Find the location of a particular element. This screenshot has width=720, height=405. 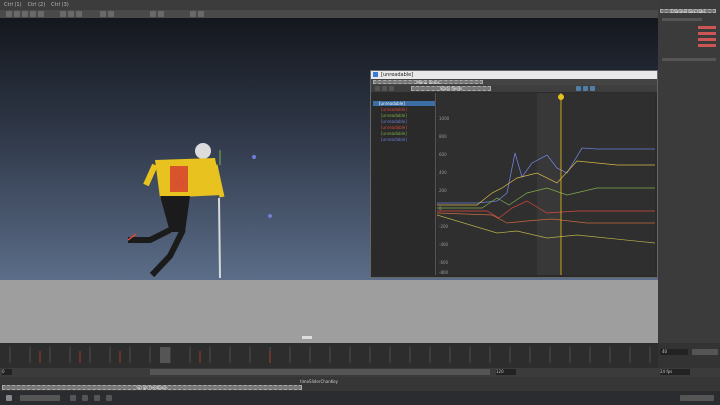

grid-toggle-icon is located at coordinates (161, 14).